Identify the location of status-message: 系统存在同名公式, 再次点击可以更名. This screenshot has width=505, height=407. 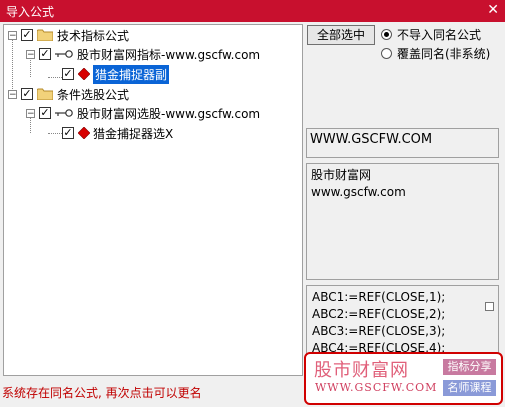
(102, 393).